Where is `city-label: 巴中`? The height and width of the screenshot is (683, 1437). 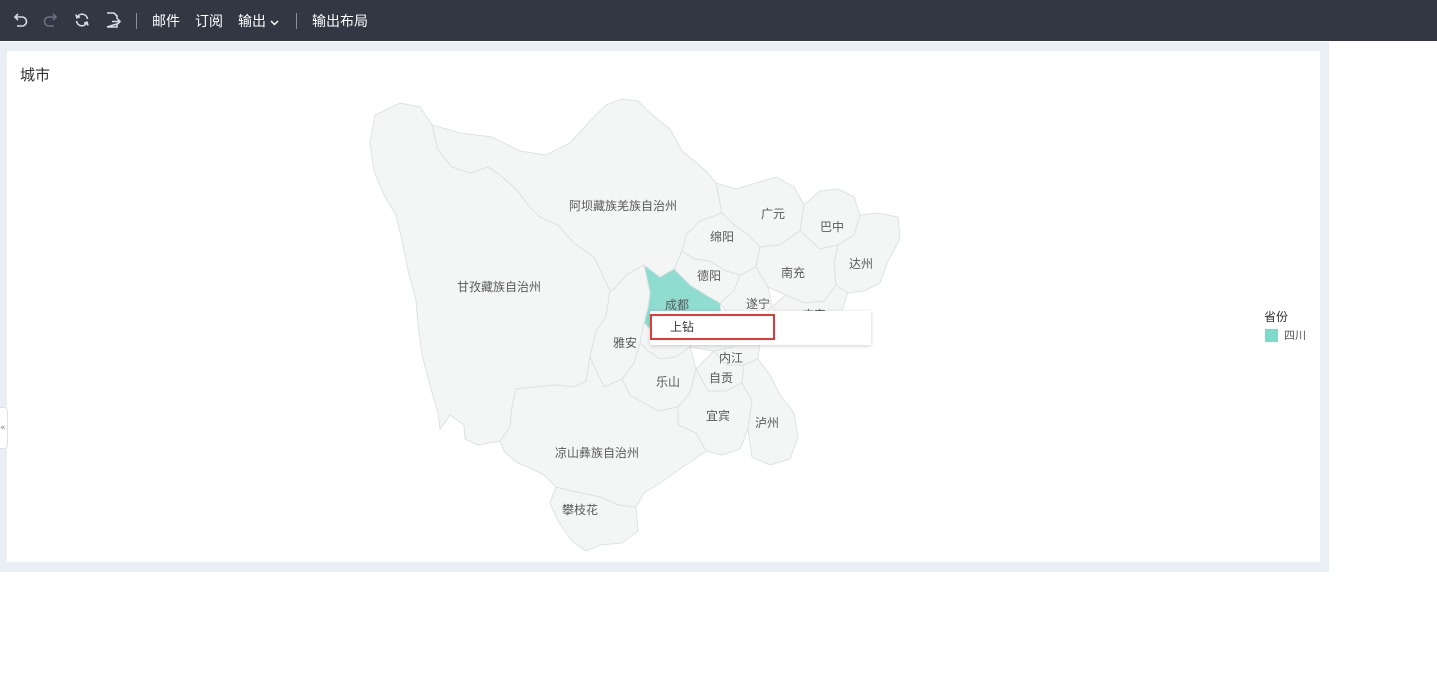
city-label: 巴中 is located at coordinates (832, 226).